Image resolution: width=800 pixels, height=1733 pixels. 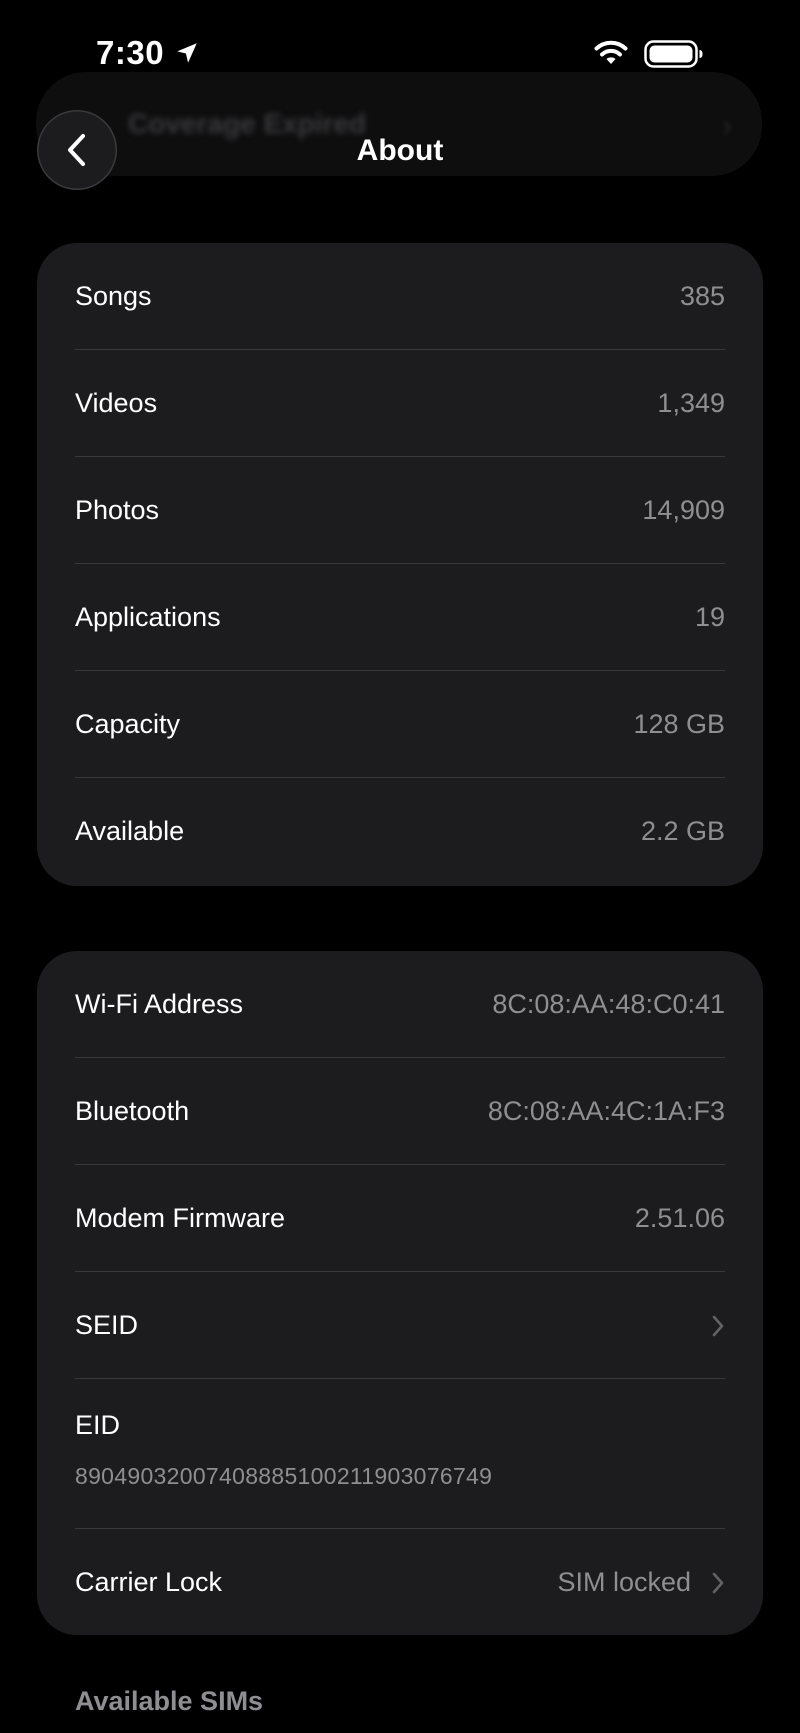 I want to click on row-label: Bluetooth, so click(x=132, y=1111).